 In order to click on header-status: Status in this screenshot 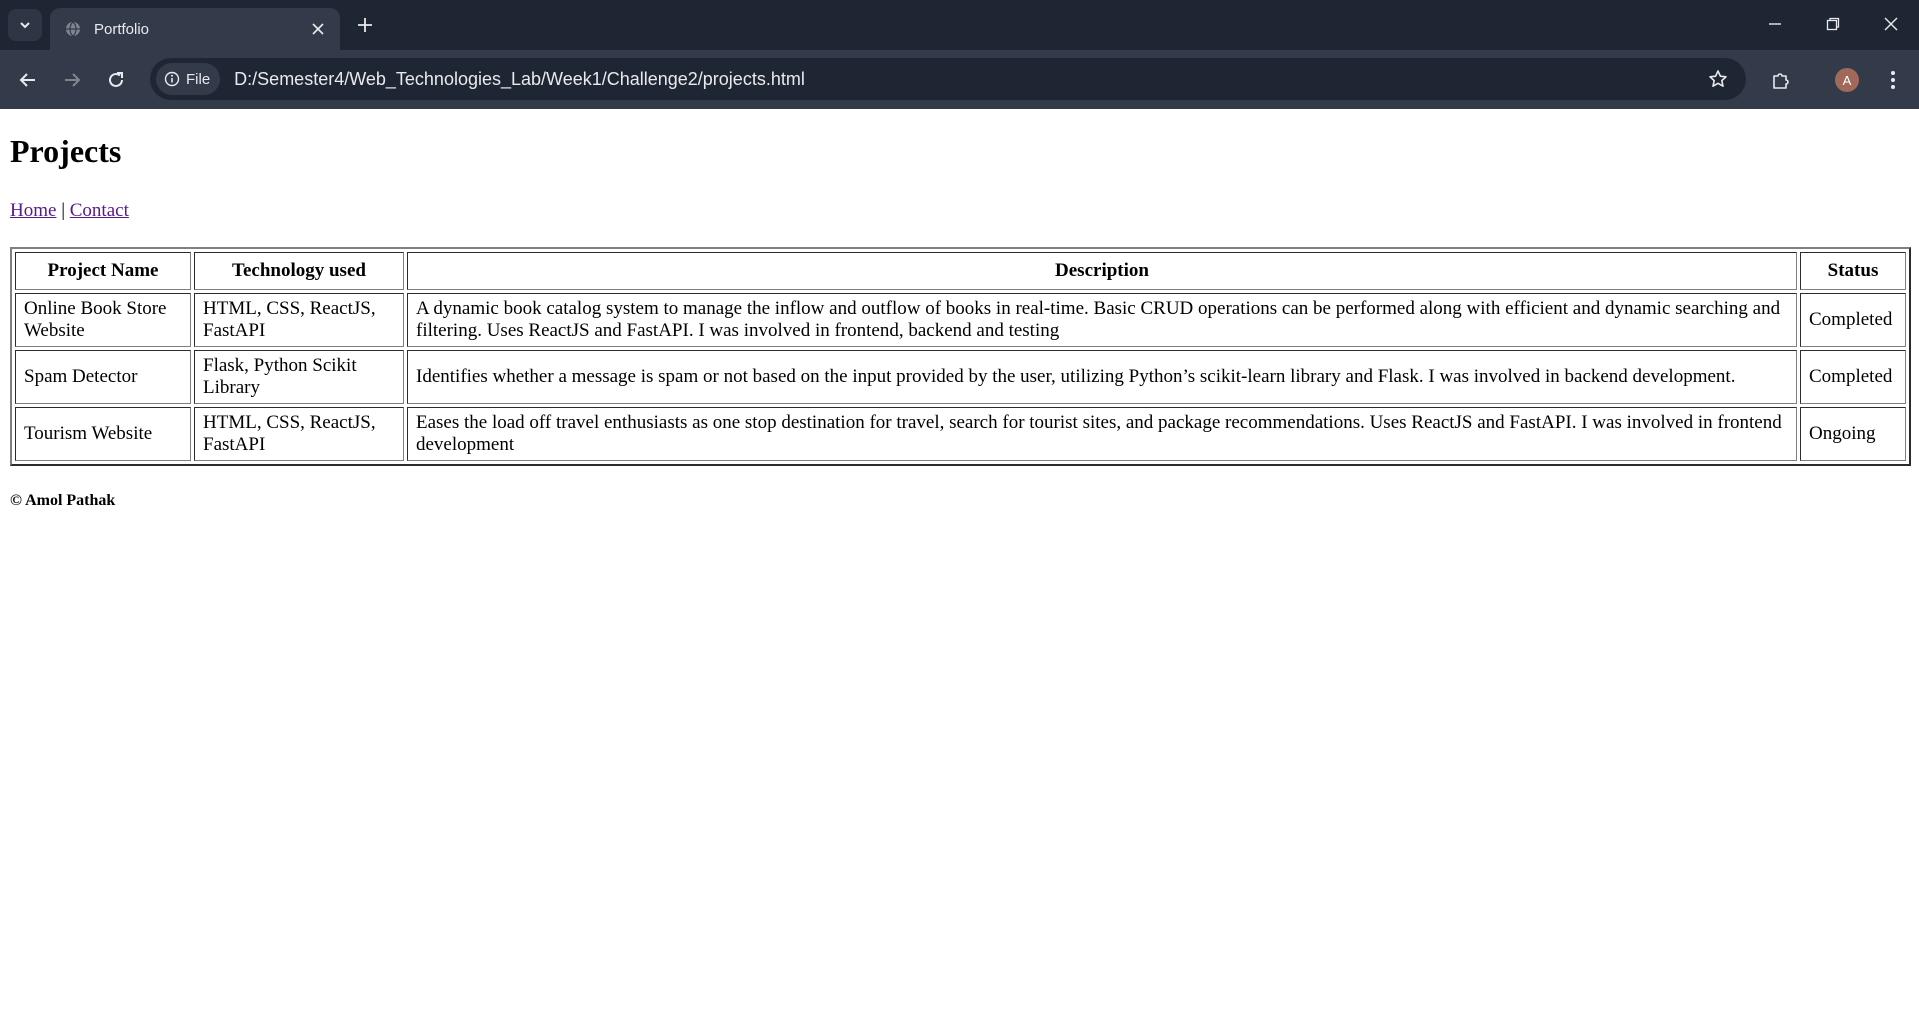, I will do `click(1853, 271)`.